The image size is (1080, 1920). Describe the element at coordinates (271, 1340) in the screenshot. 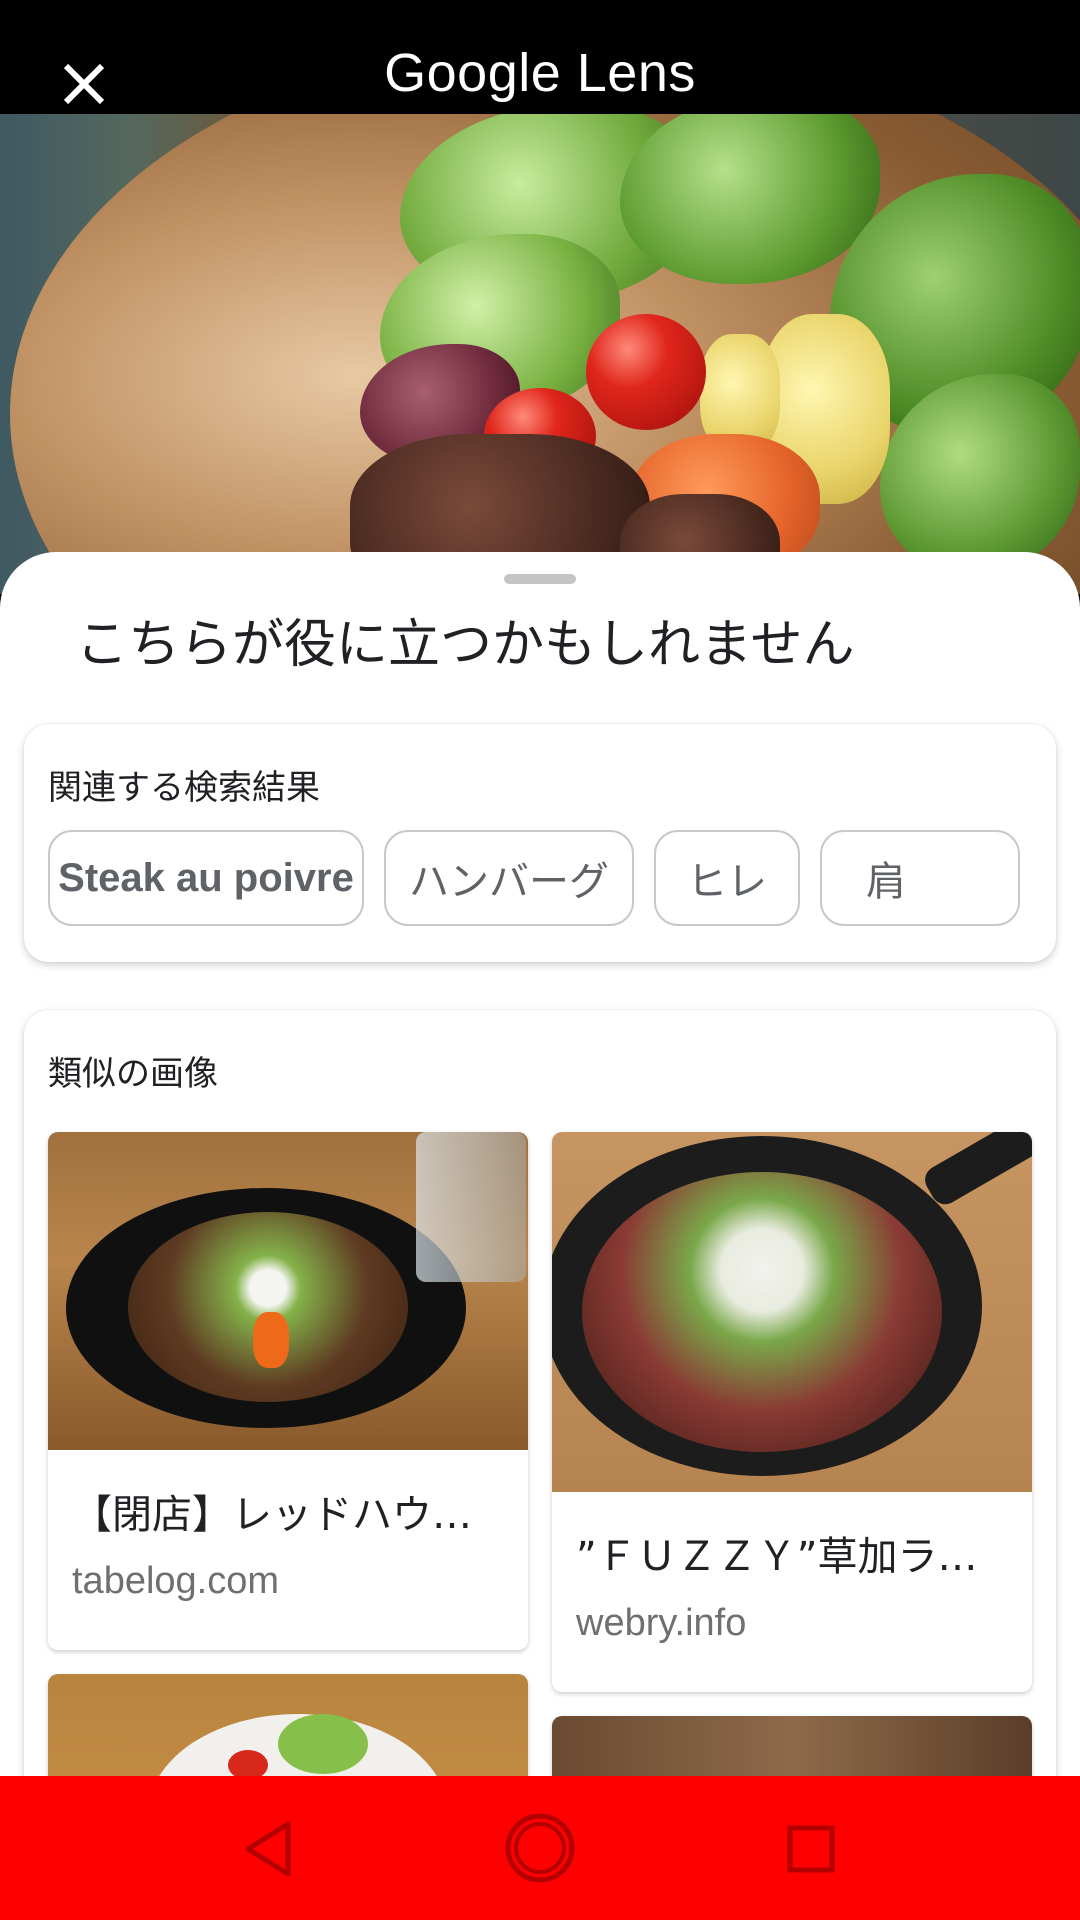

I see `carrot-shape` at that location.